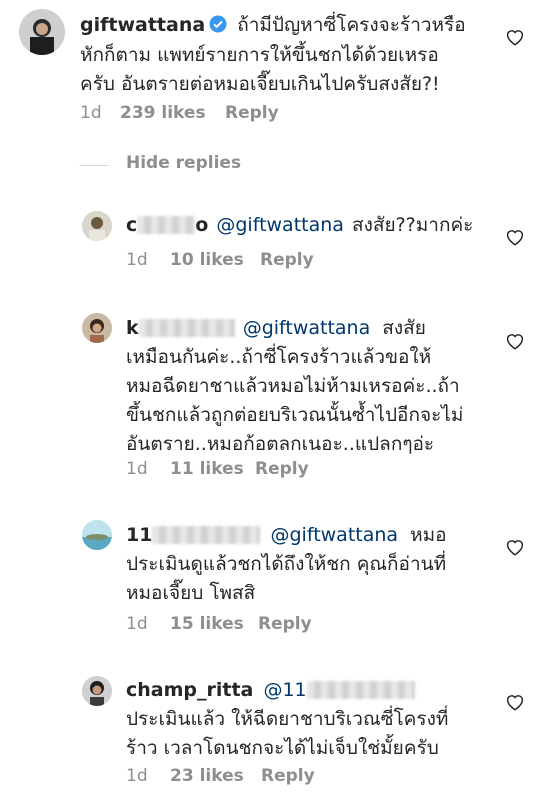  What do you see at coordinates (207, 260) in the screenshot?
I see `likes-count: 10 likes` at bounding box center [207, 260].